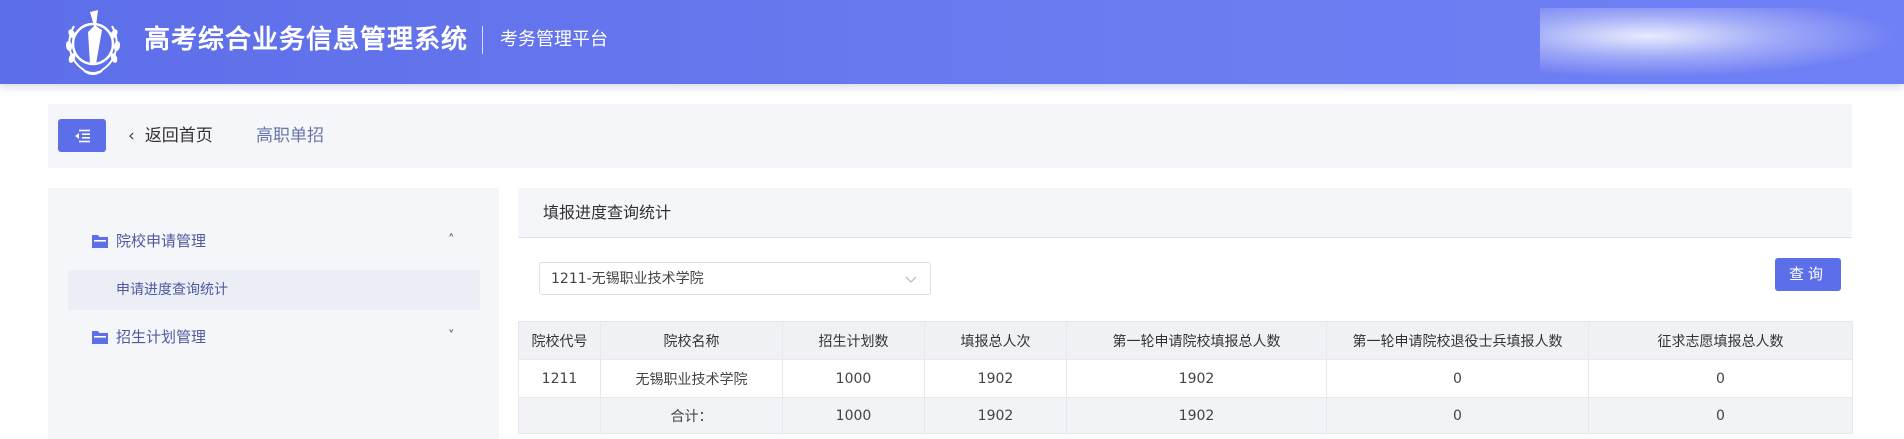  Describe the element at coordinates (950, 136) in the screenshot. I see `breadcrumb-bar: ‹ 返回首页 高职单招` at that location.